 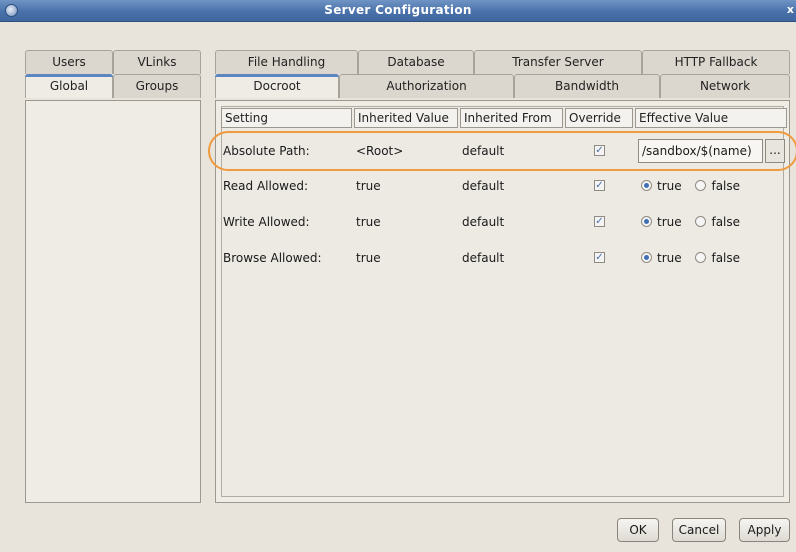 What do you see at coordinates (406, 118) in the screenshot?
I see `header-inherited-value: Inherited Value` at bounding box center [406, 118].